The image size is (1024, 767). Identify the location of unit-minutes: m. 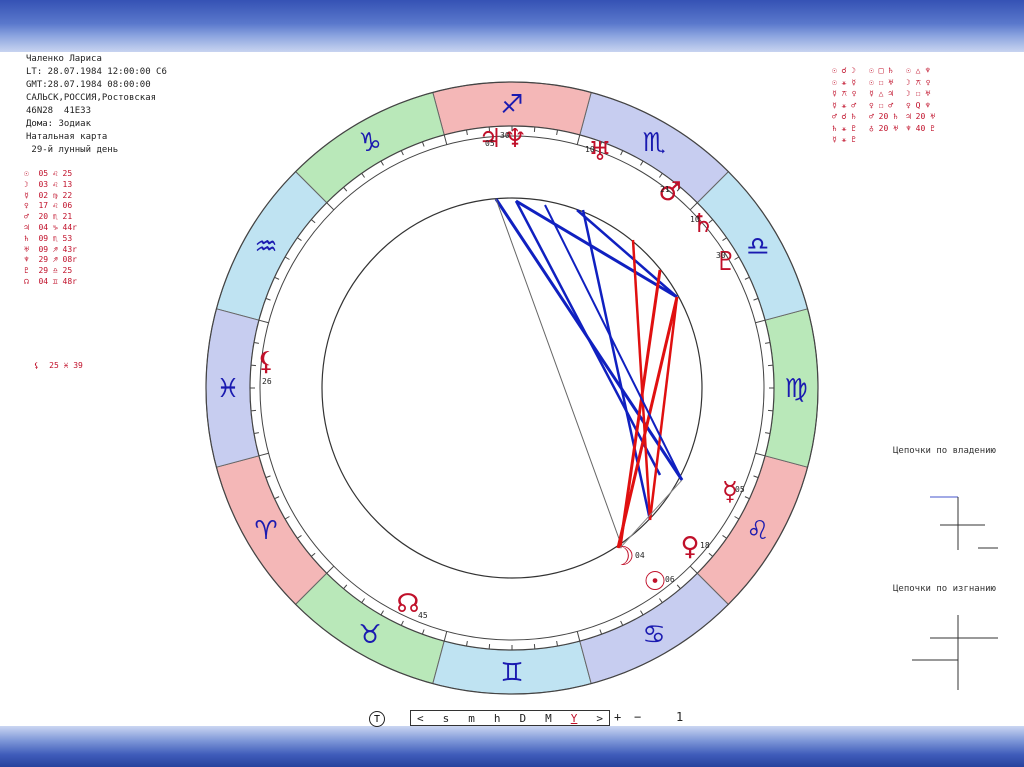
(471, 718).